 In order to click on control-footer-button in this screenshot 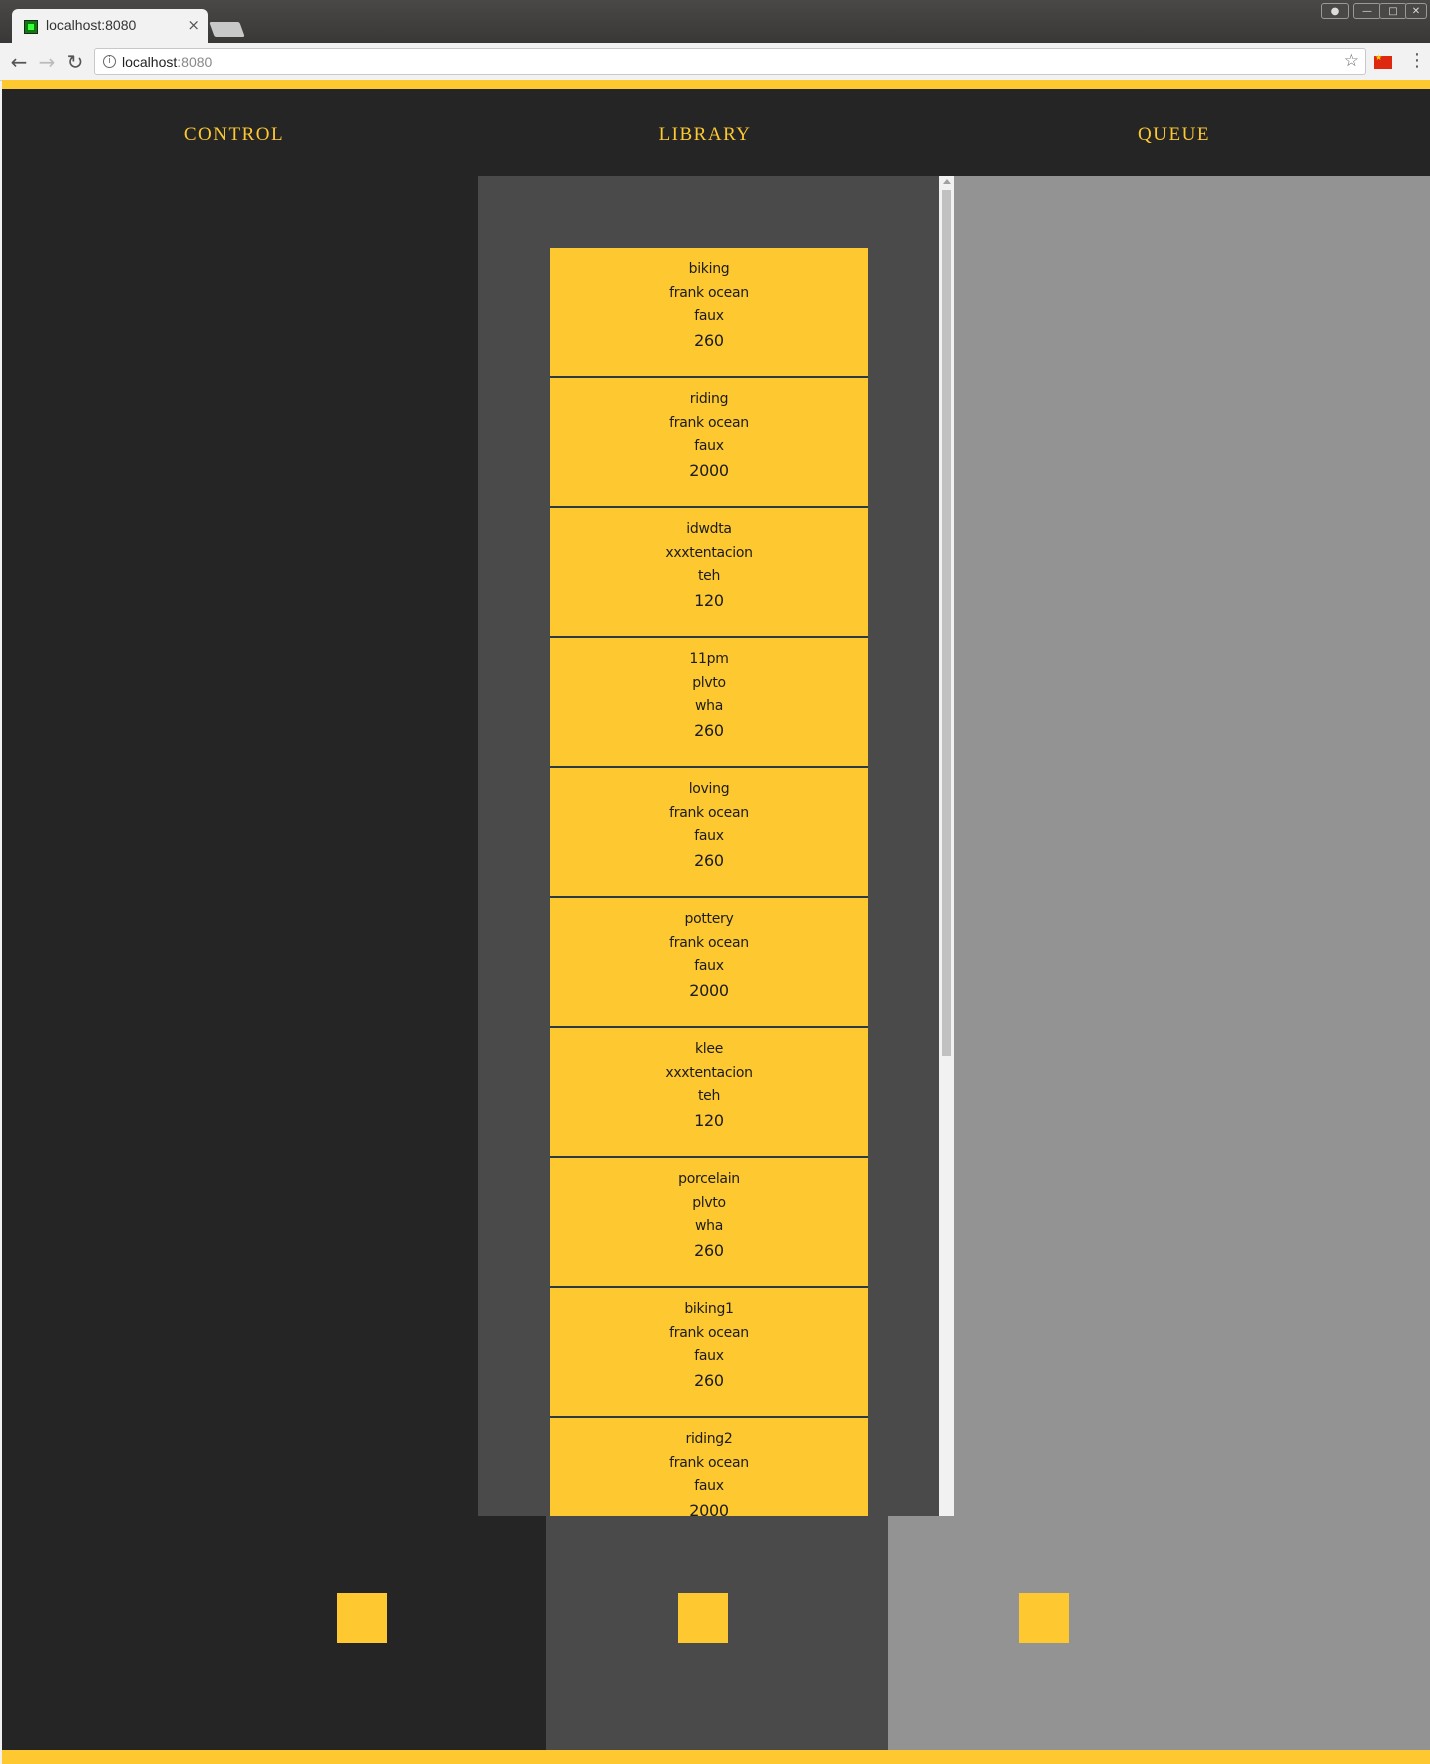, I will do `click(362, 1618)`.